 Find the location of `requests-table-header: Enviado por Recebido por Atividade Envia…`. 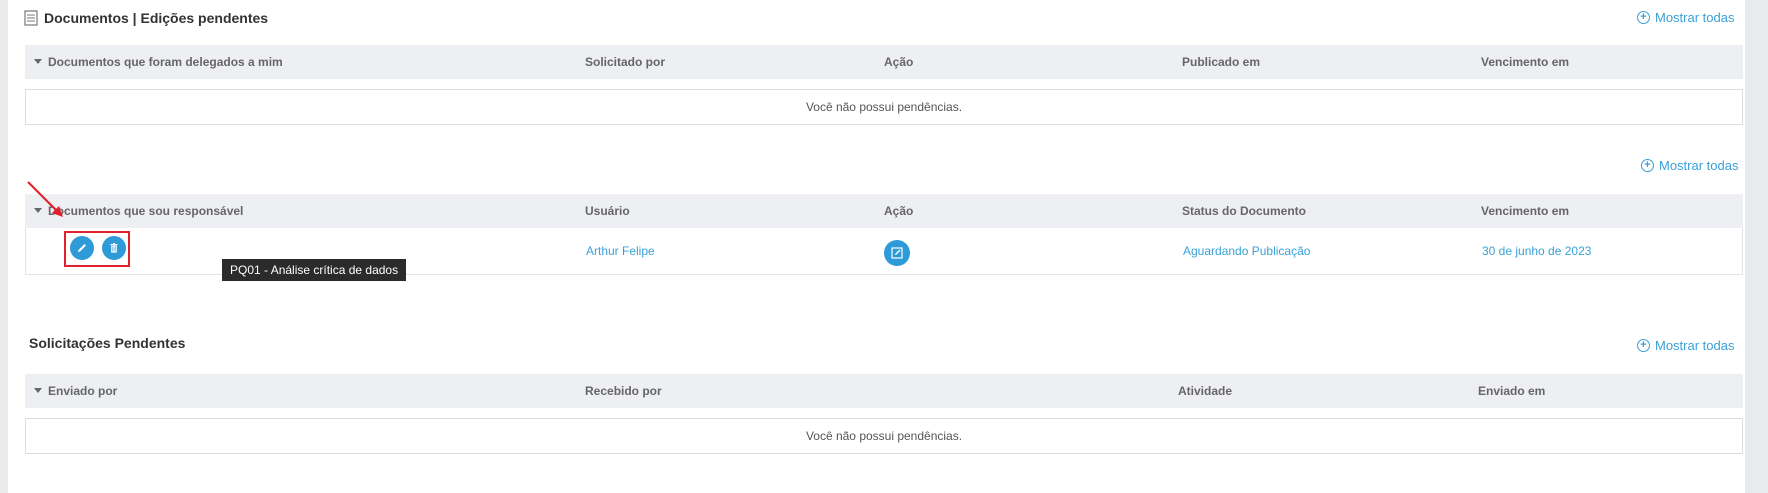

requests-table-header: Enviado por Recebido por Atividade Envia… is located at coordinates (884, 391).